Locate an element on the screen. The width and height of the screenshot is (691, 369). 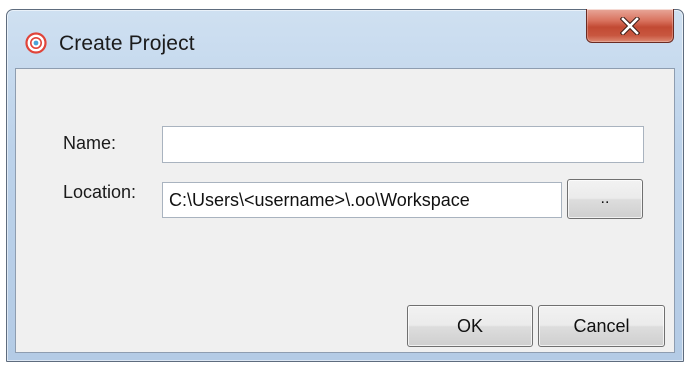
cancel-button: Cancel is located at coordinates (601, 326).